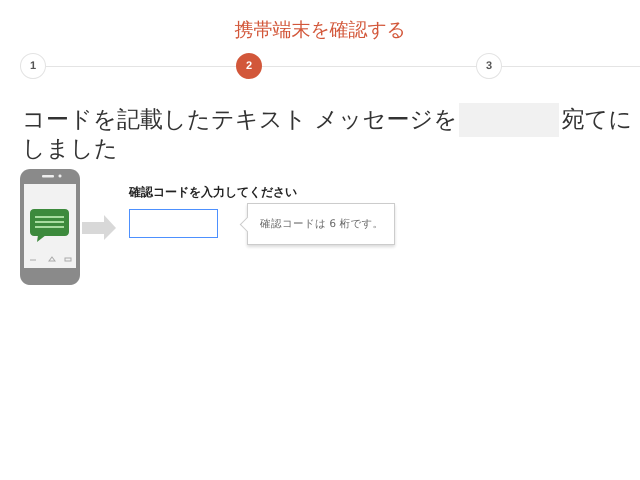 Image resolution: width=640 pixels, height=480 pixels. Describe the element at coordinates (596, 120) in the screenshot. I see `message-text: 宛てに` at that location.